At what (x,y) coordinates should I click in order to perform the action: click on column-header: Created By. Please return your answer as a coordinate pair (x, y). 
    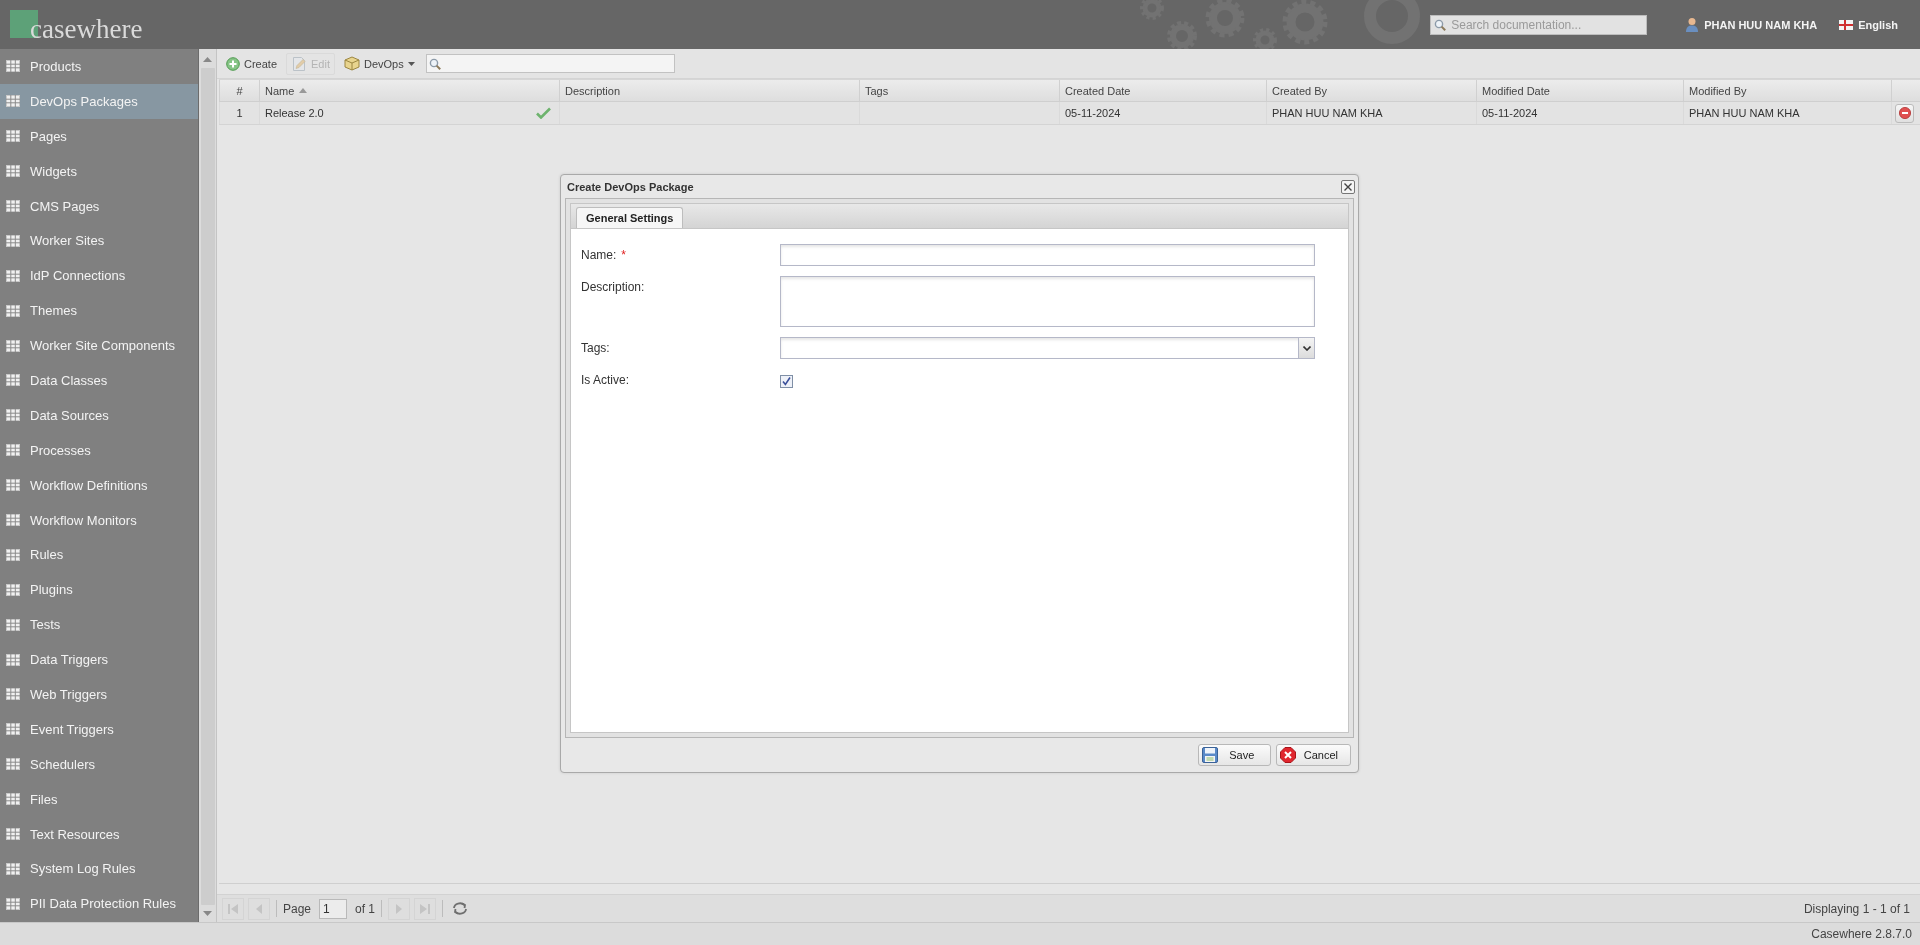
    Looking at the image, I should click on (1371, 90).